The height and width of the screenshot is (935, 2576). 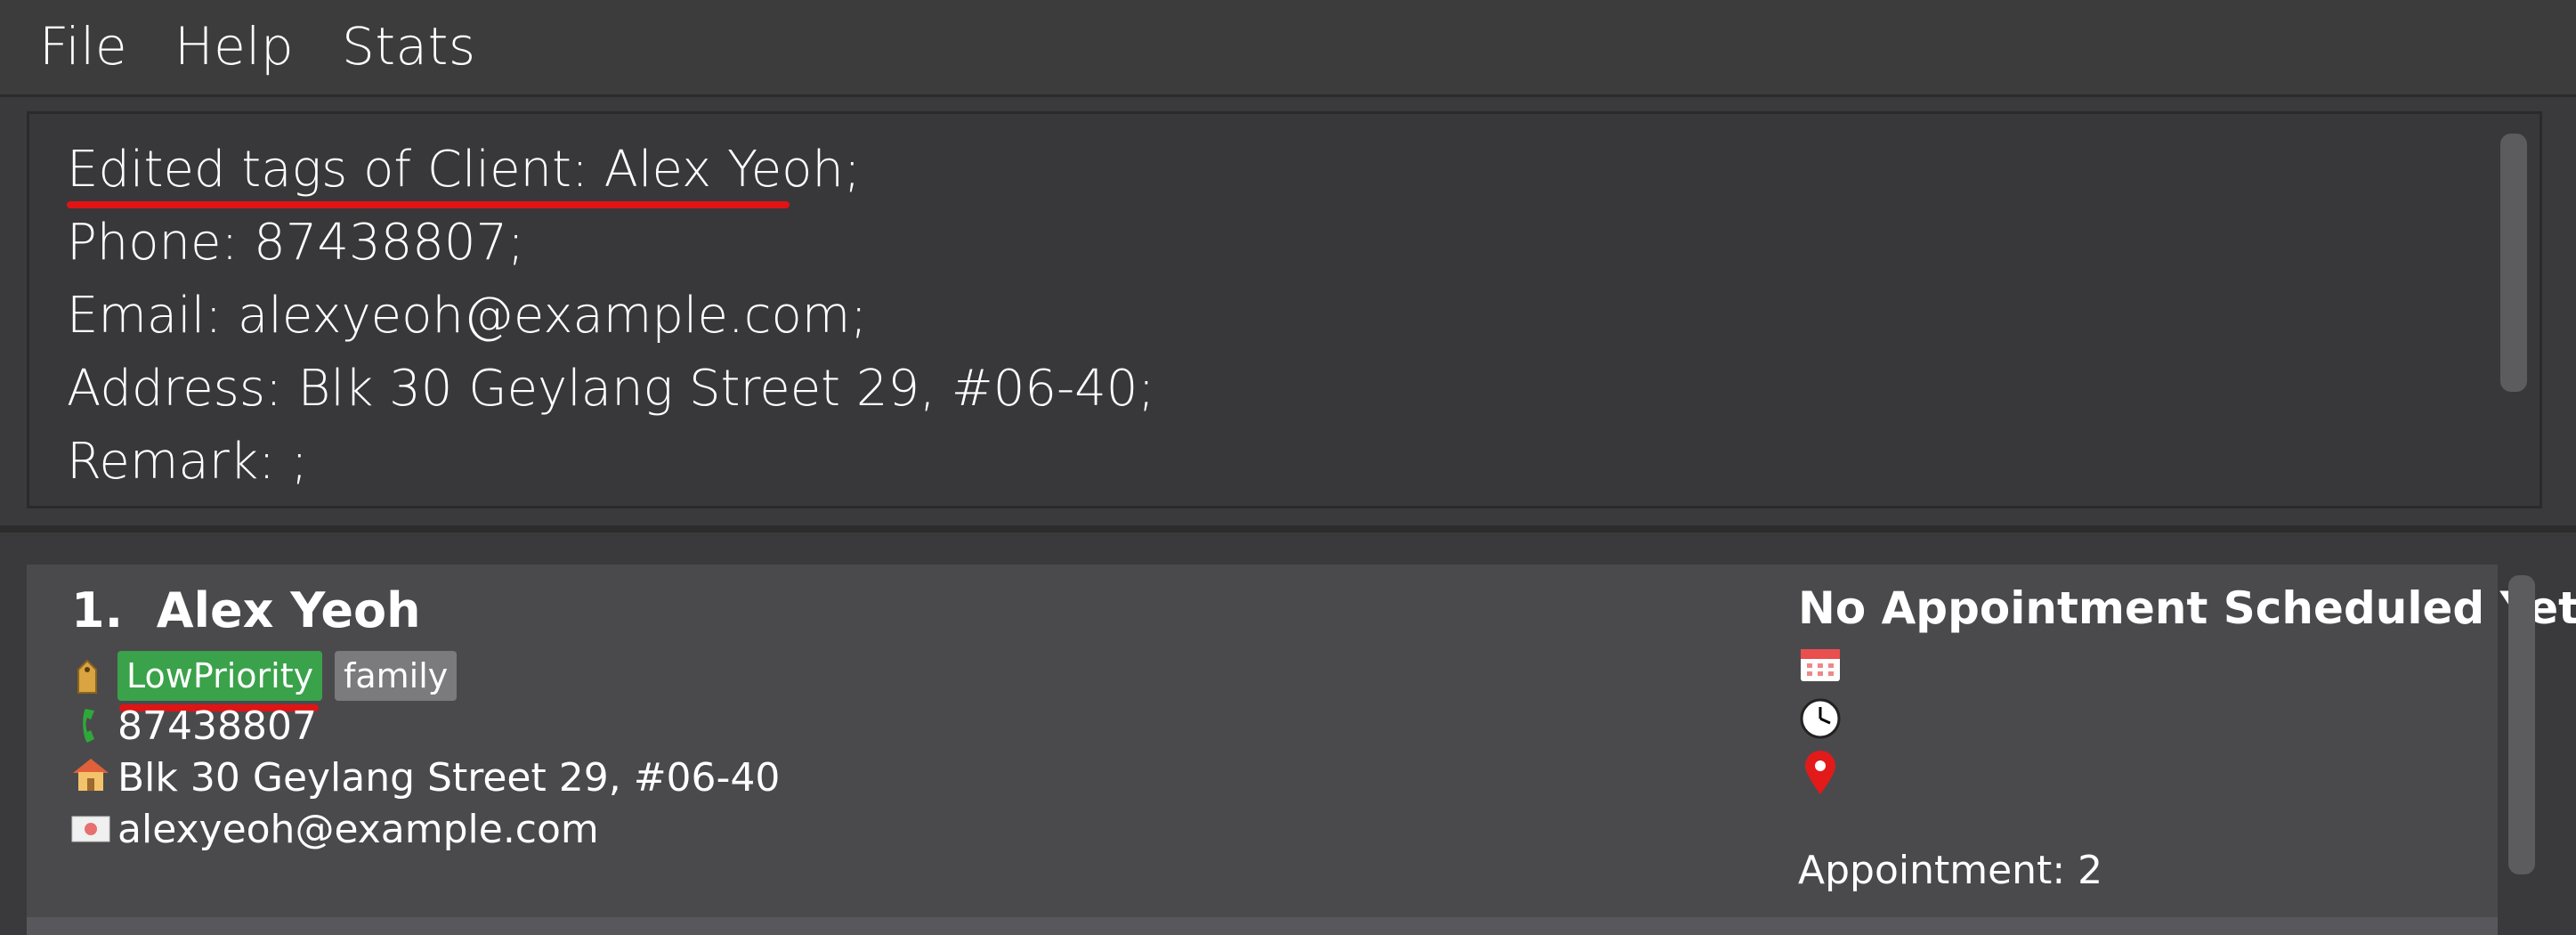 I want to click on client-email: alexyeoh@example.com, so click(x=358, y=829).